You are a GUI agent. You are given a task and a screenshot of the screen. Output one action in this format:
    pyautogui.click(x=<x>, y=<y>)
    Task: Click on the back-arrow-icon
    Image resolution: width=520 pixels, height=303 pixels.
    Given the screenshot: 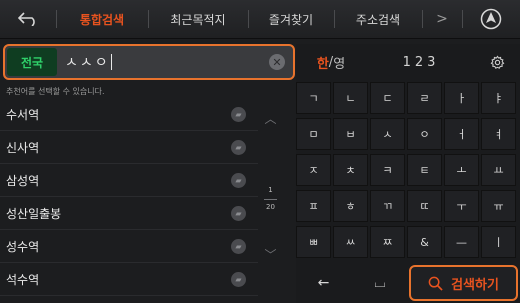 What is the action you would take?
    pyautogui.click(x=26, y=19)
    